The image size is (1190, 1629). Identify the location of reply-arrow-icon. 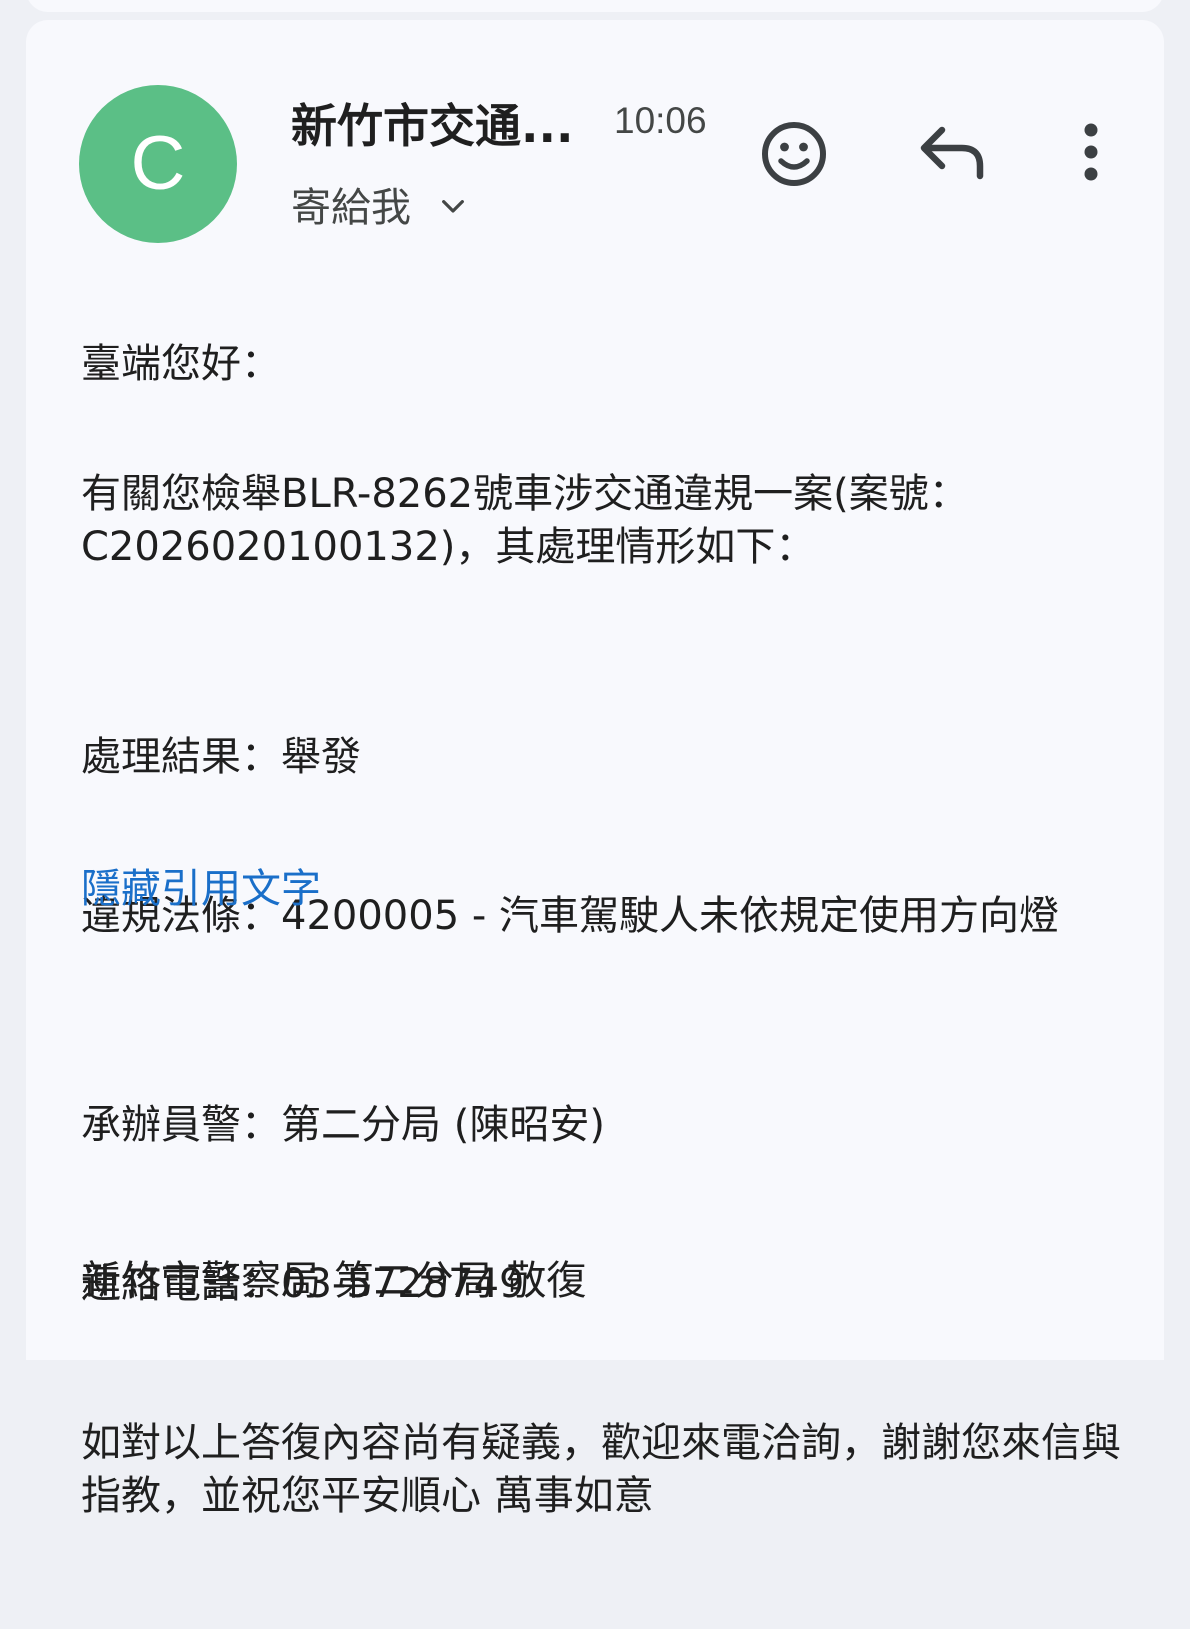
(952, 153).